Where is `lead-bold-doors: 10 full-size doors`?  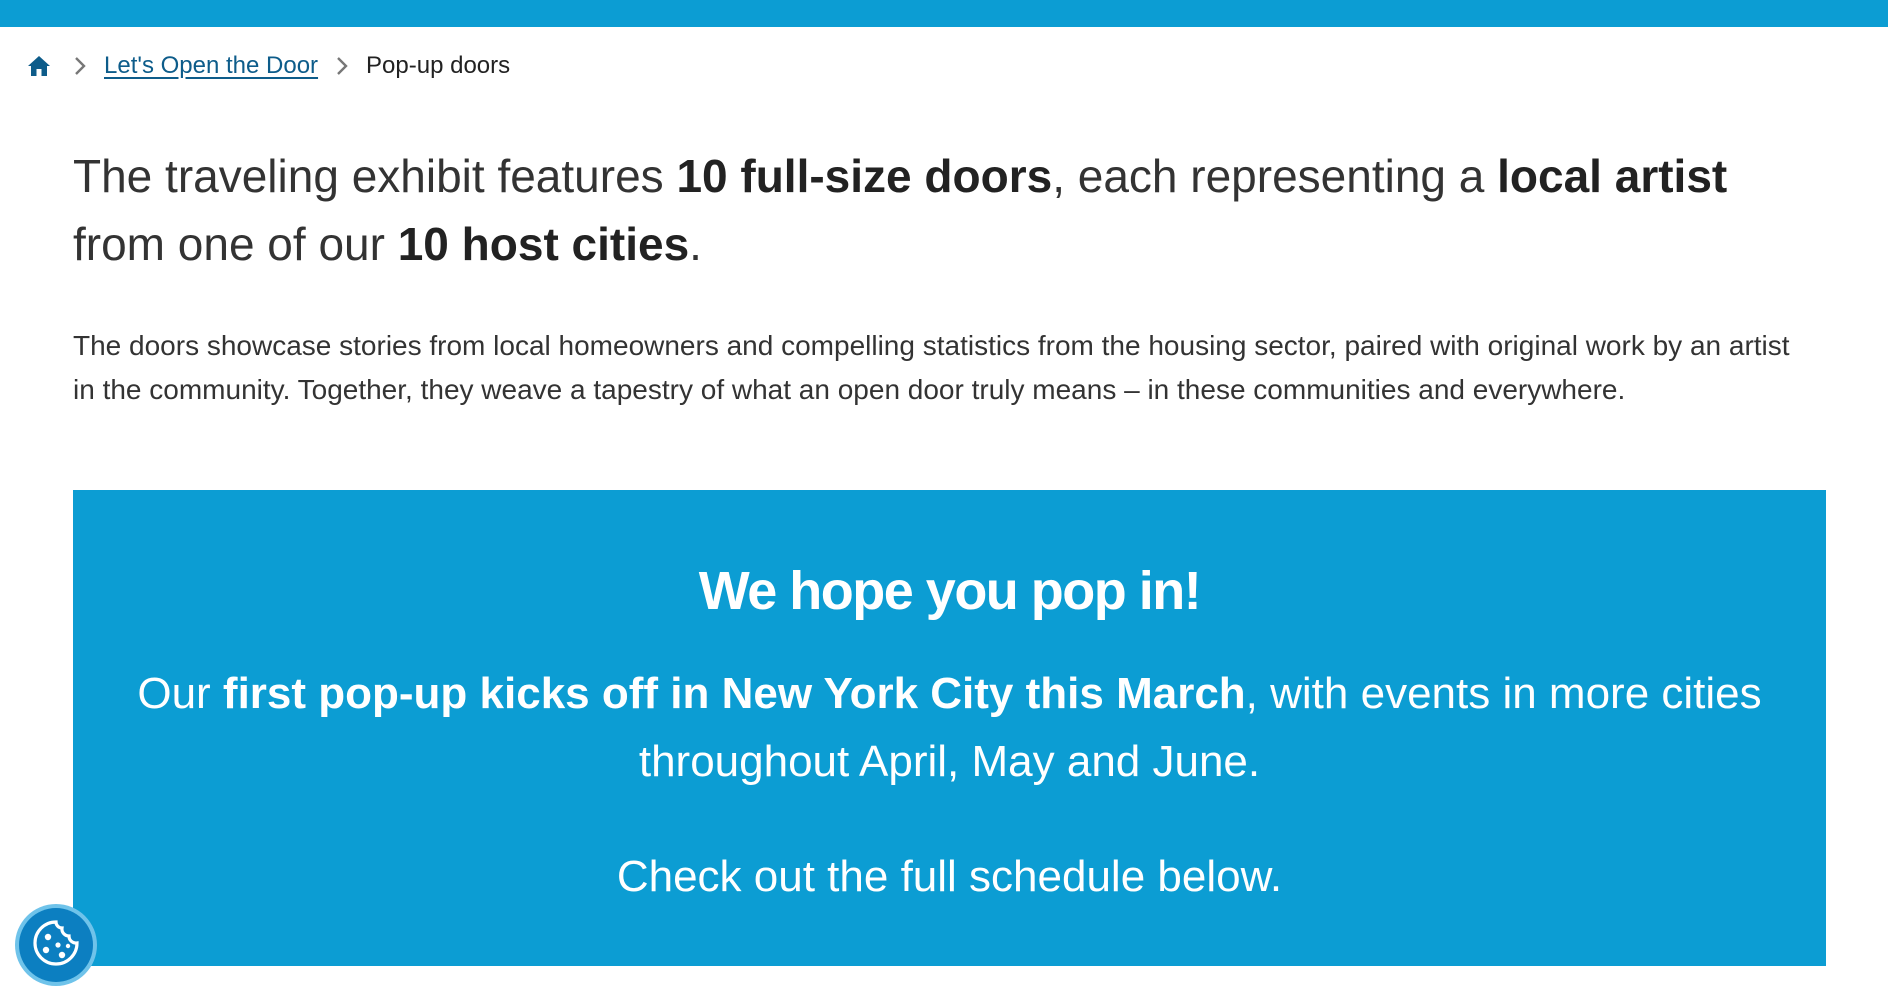
lead-bold-doors: 10 full-size doors is located at coordinates (864, 176).